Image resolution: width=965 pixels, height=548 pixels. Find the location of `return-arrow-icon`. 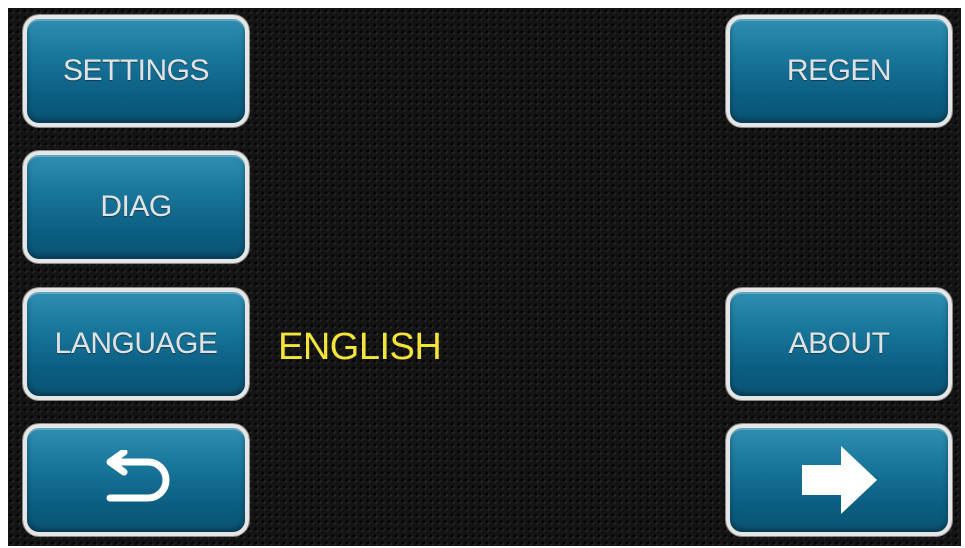

return-arrow-icon is located at coordinates (136, 480).